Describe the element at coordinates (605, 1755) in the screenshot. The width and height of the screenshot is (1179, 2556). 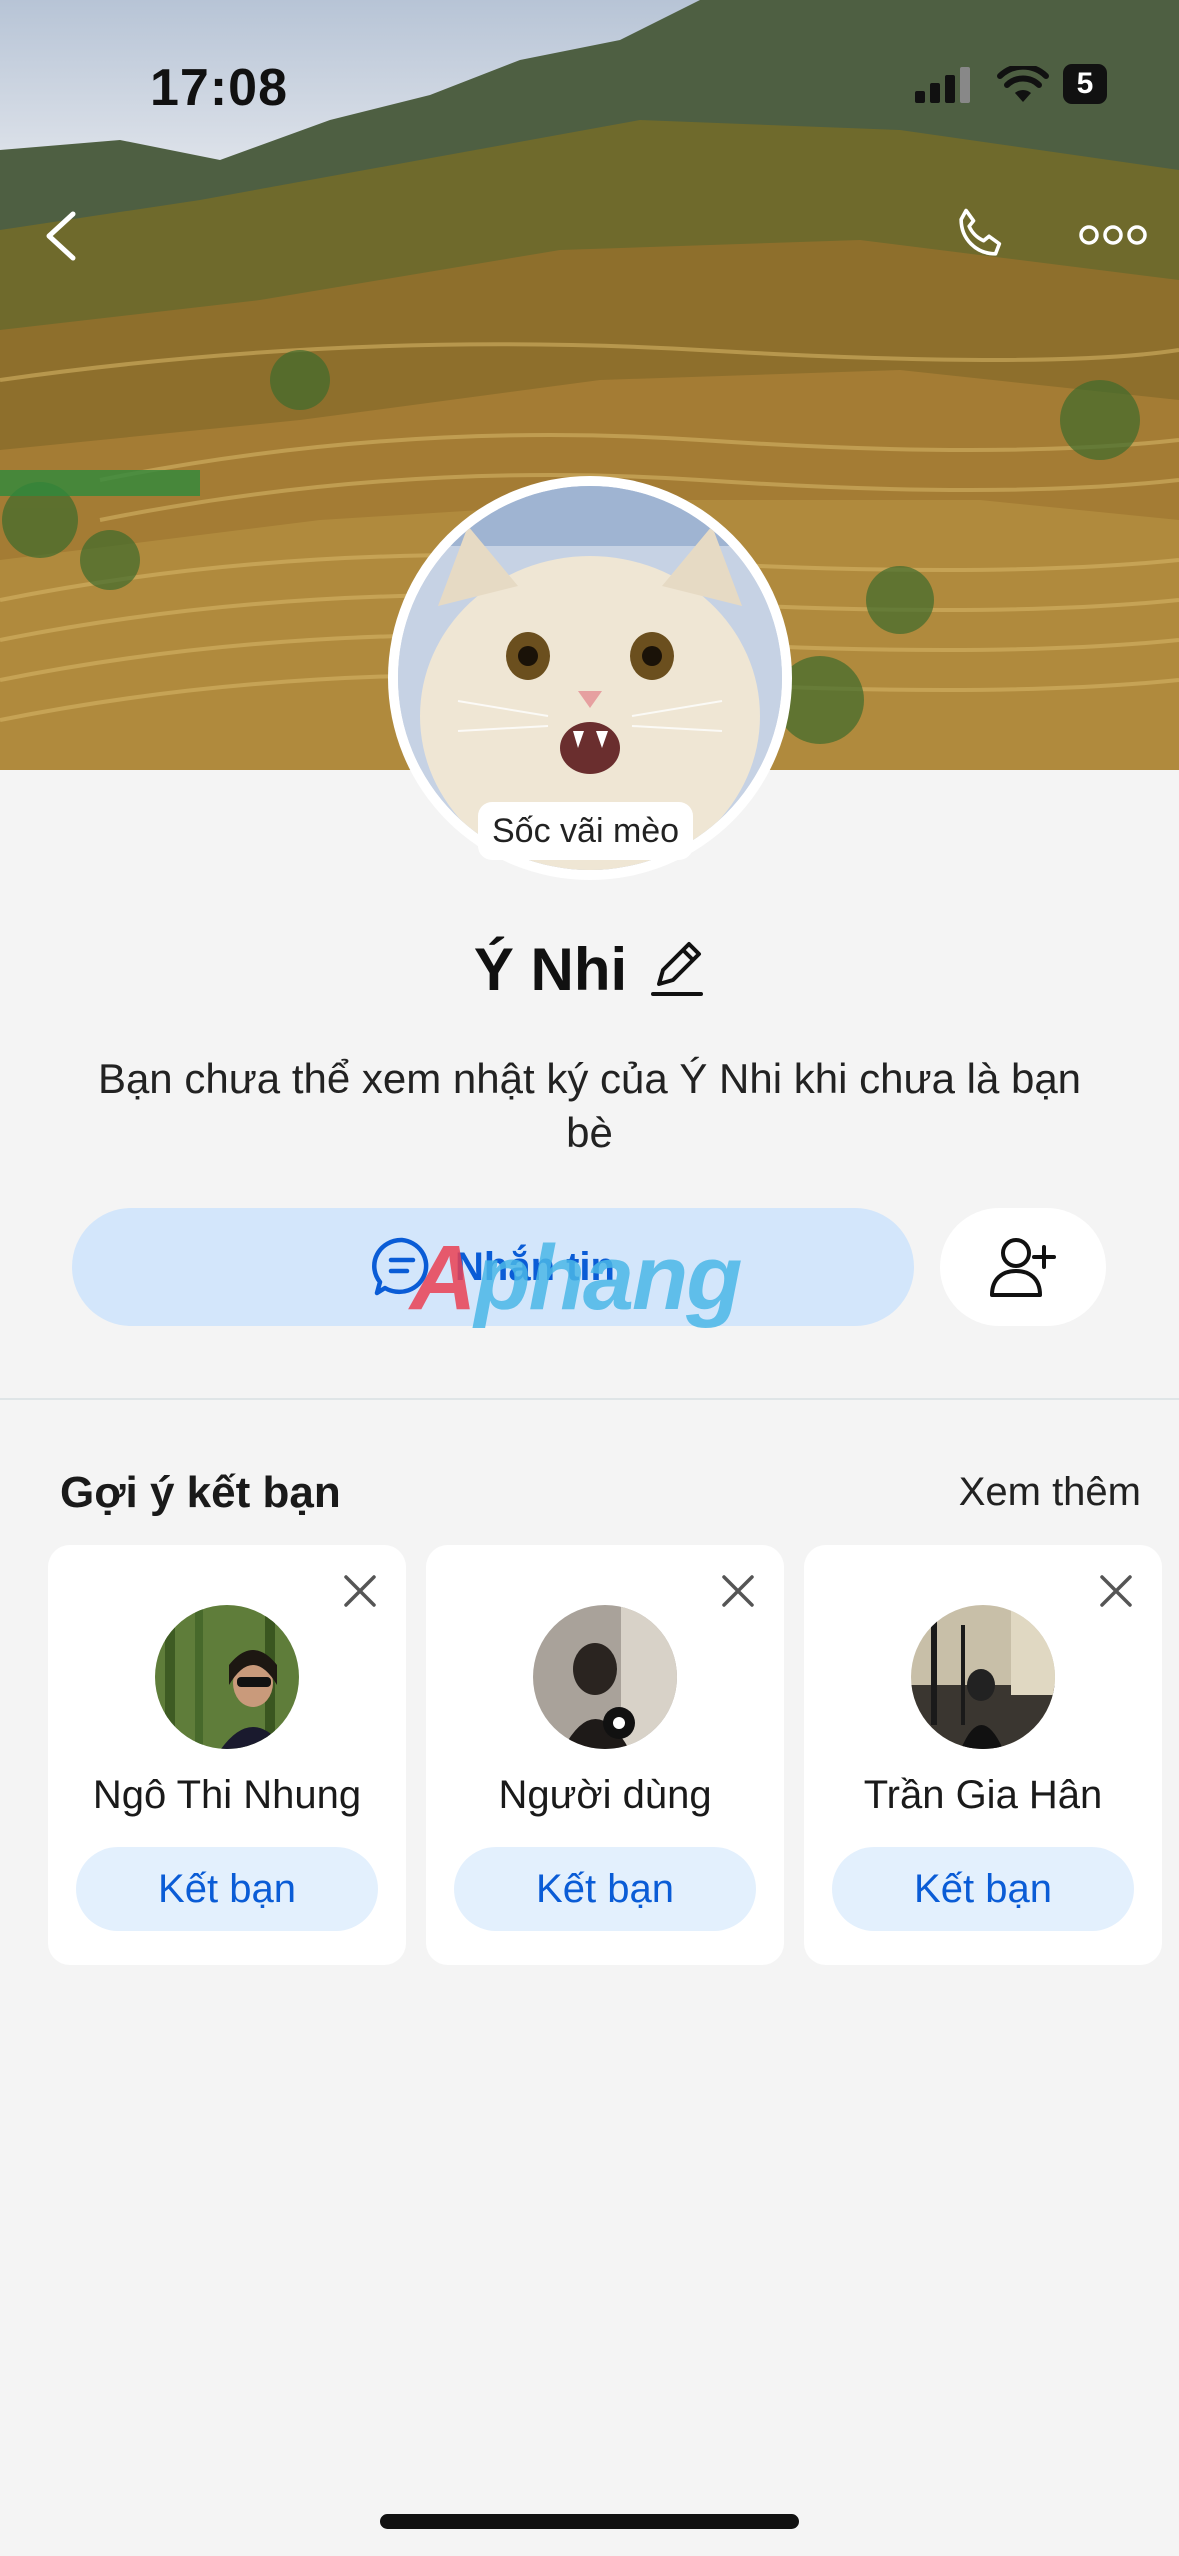
I see `suggestion-card: Người dùng Kết bạn` at that location.